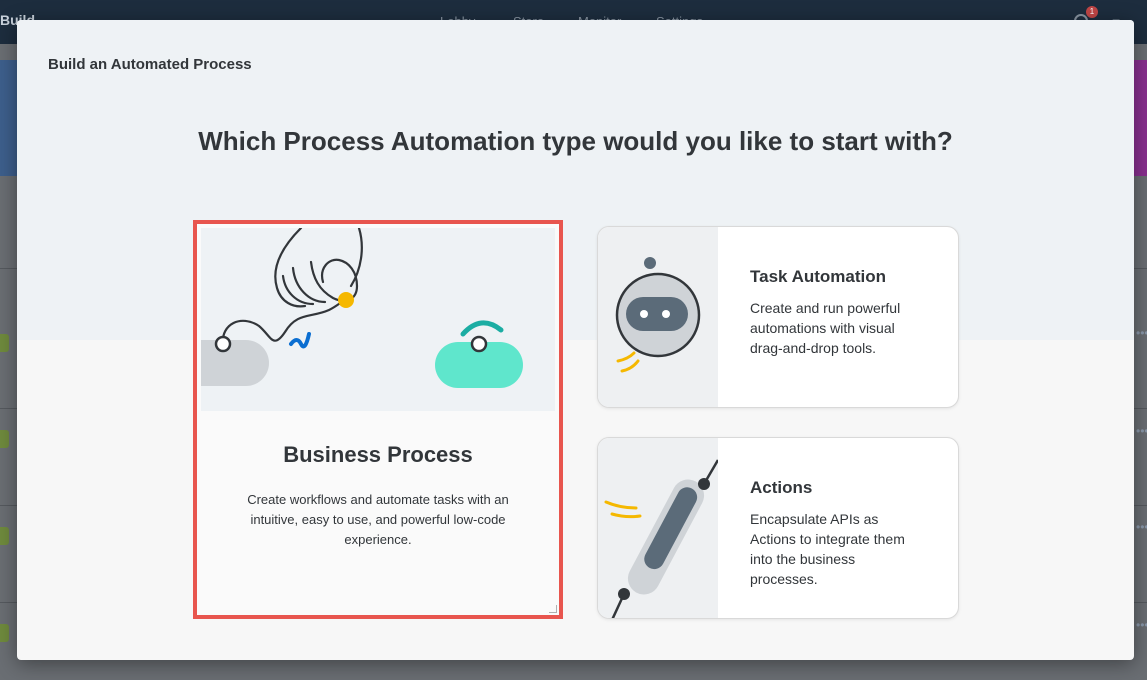 The width and height of the screenshot is (1147, 680). What do you see at coordinates (150, 64) in the screenshot?
I see `dialog-title: Build an Automated Process` at bounding box center [150, 64].